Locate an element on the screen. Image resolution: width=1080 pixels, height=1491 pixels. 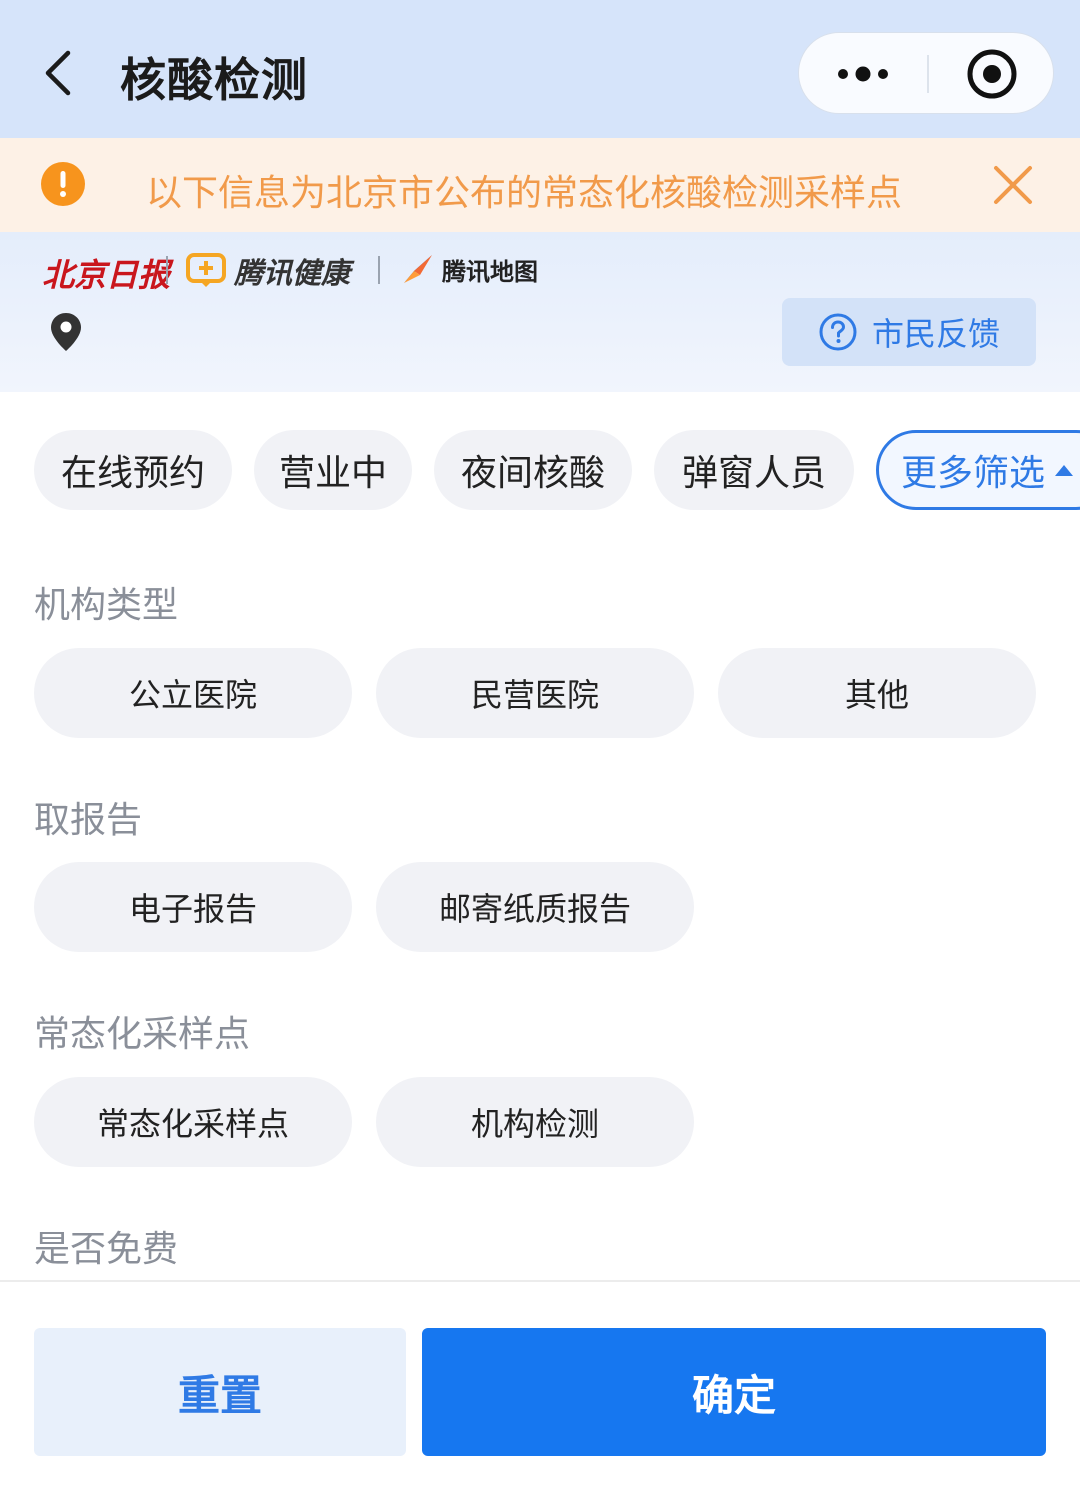
mini-program-capsule is located at coordinates (926, 73).